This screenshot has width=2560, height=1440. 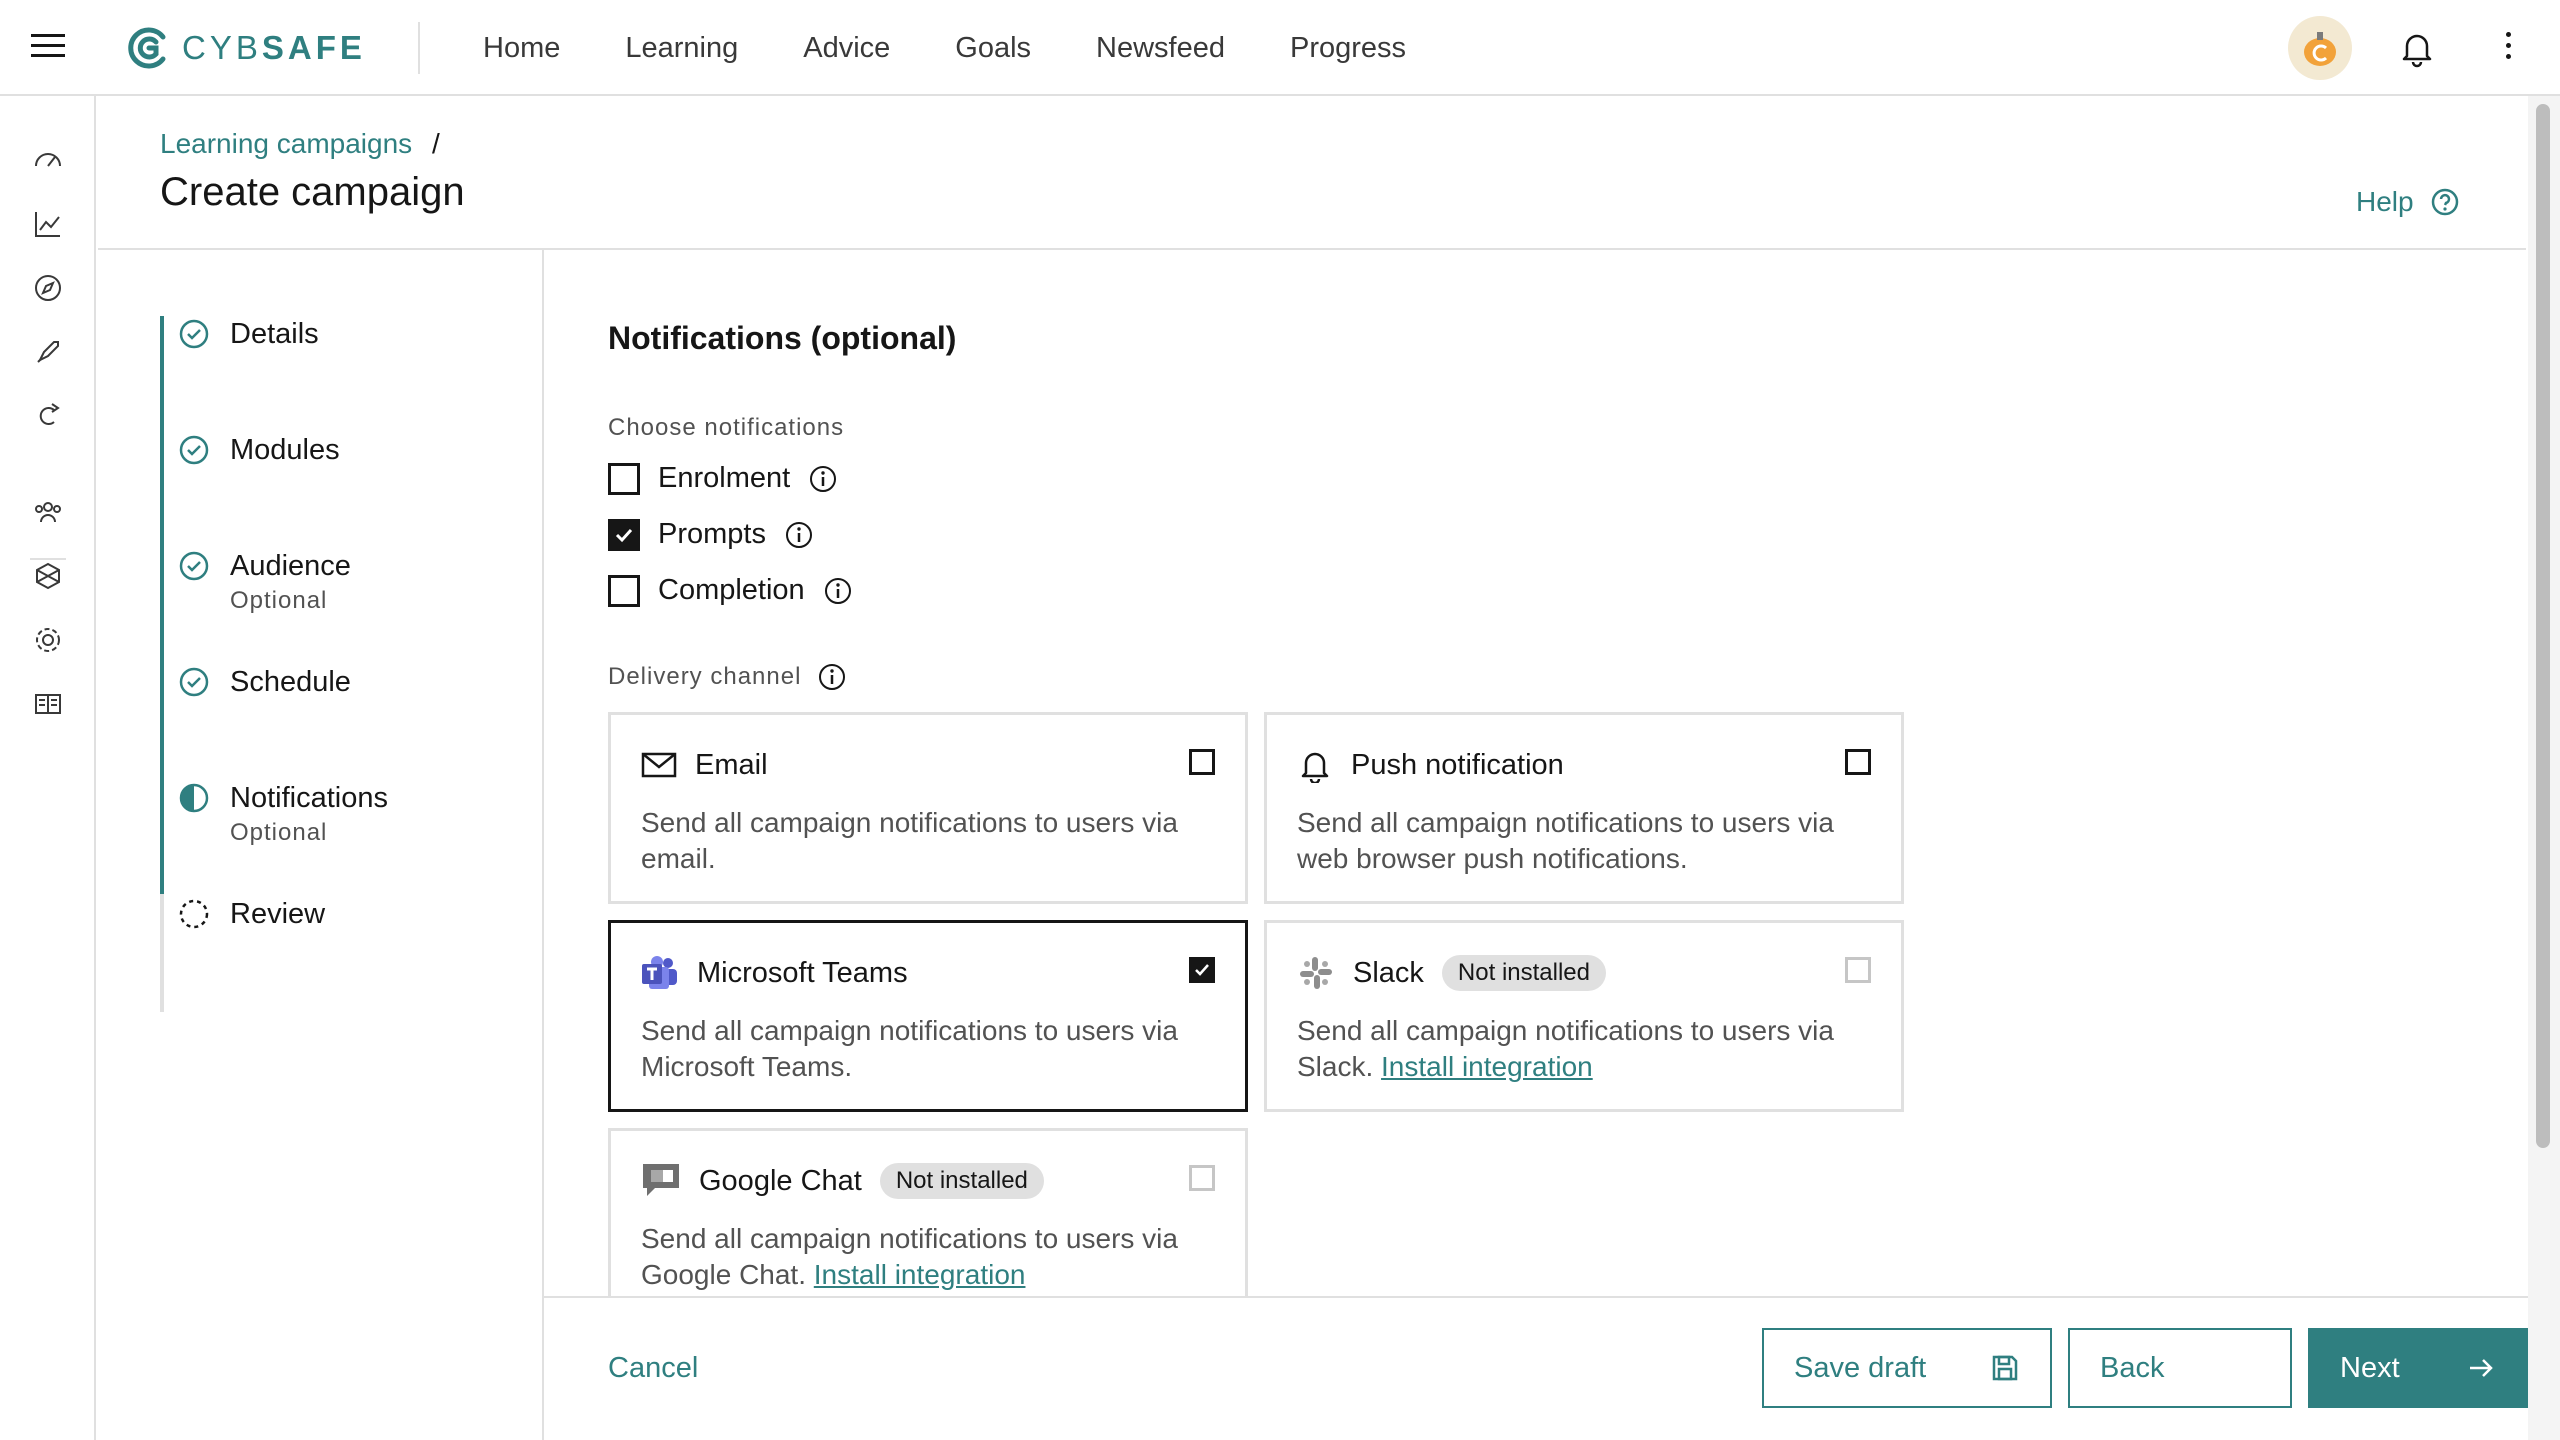 What do you see at coordinates (2543, 626) in the screenshot?
I see `scrollbar-thumb` at bounding box center [2543, 626].